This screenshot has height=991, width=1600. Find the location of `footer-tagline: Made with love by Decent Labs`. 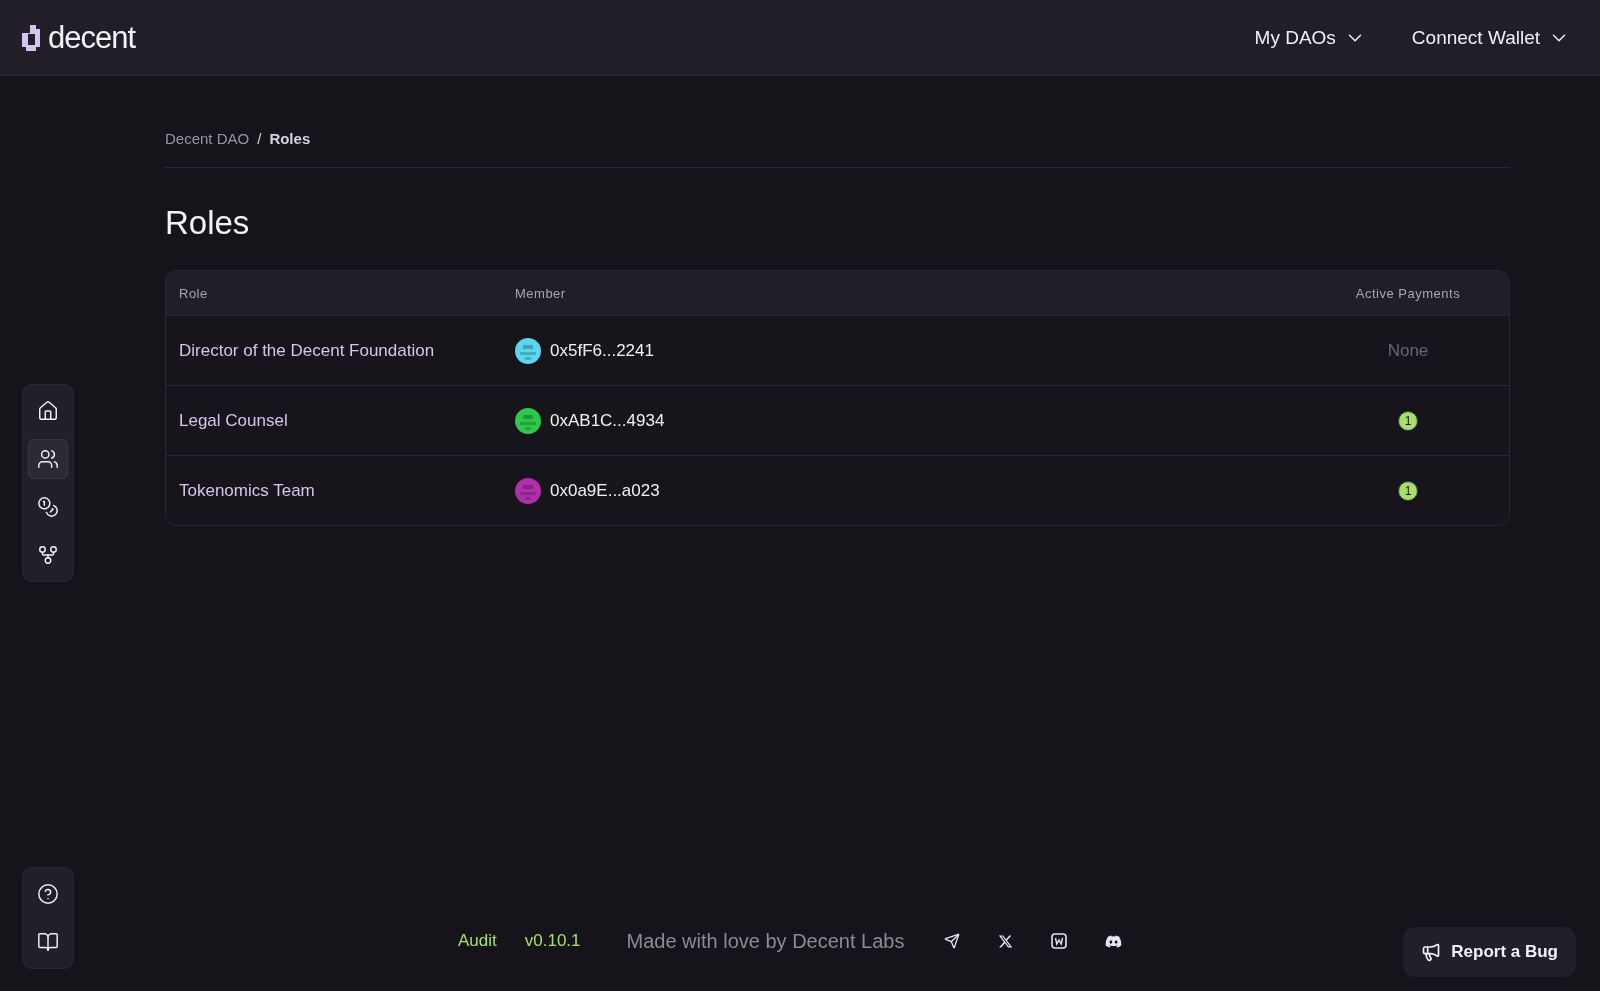

footer-tagline: Made with love by Decent Labs is located at coordinates (765, 941).